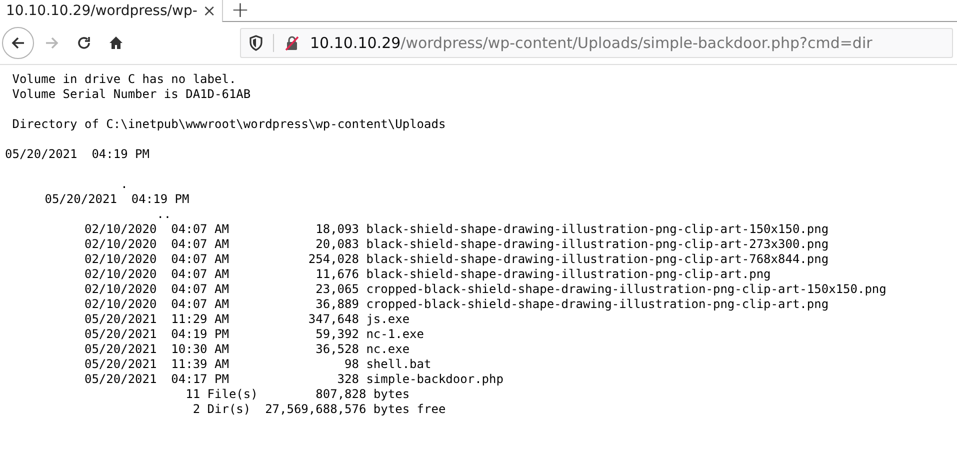 The height and width of the screenshot is (450, 957). What do you see at coordinates (336, 289) in the screenshot?
I see `file-size: 23,065` at bounding box center [336, 289].